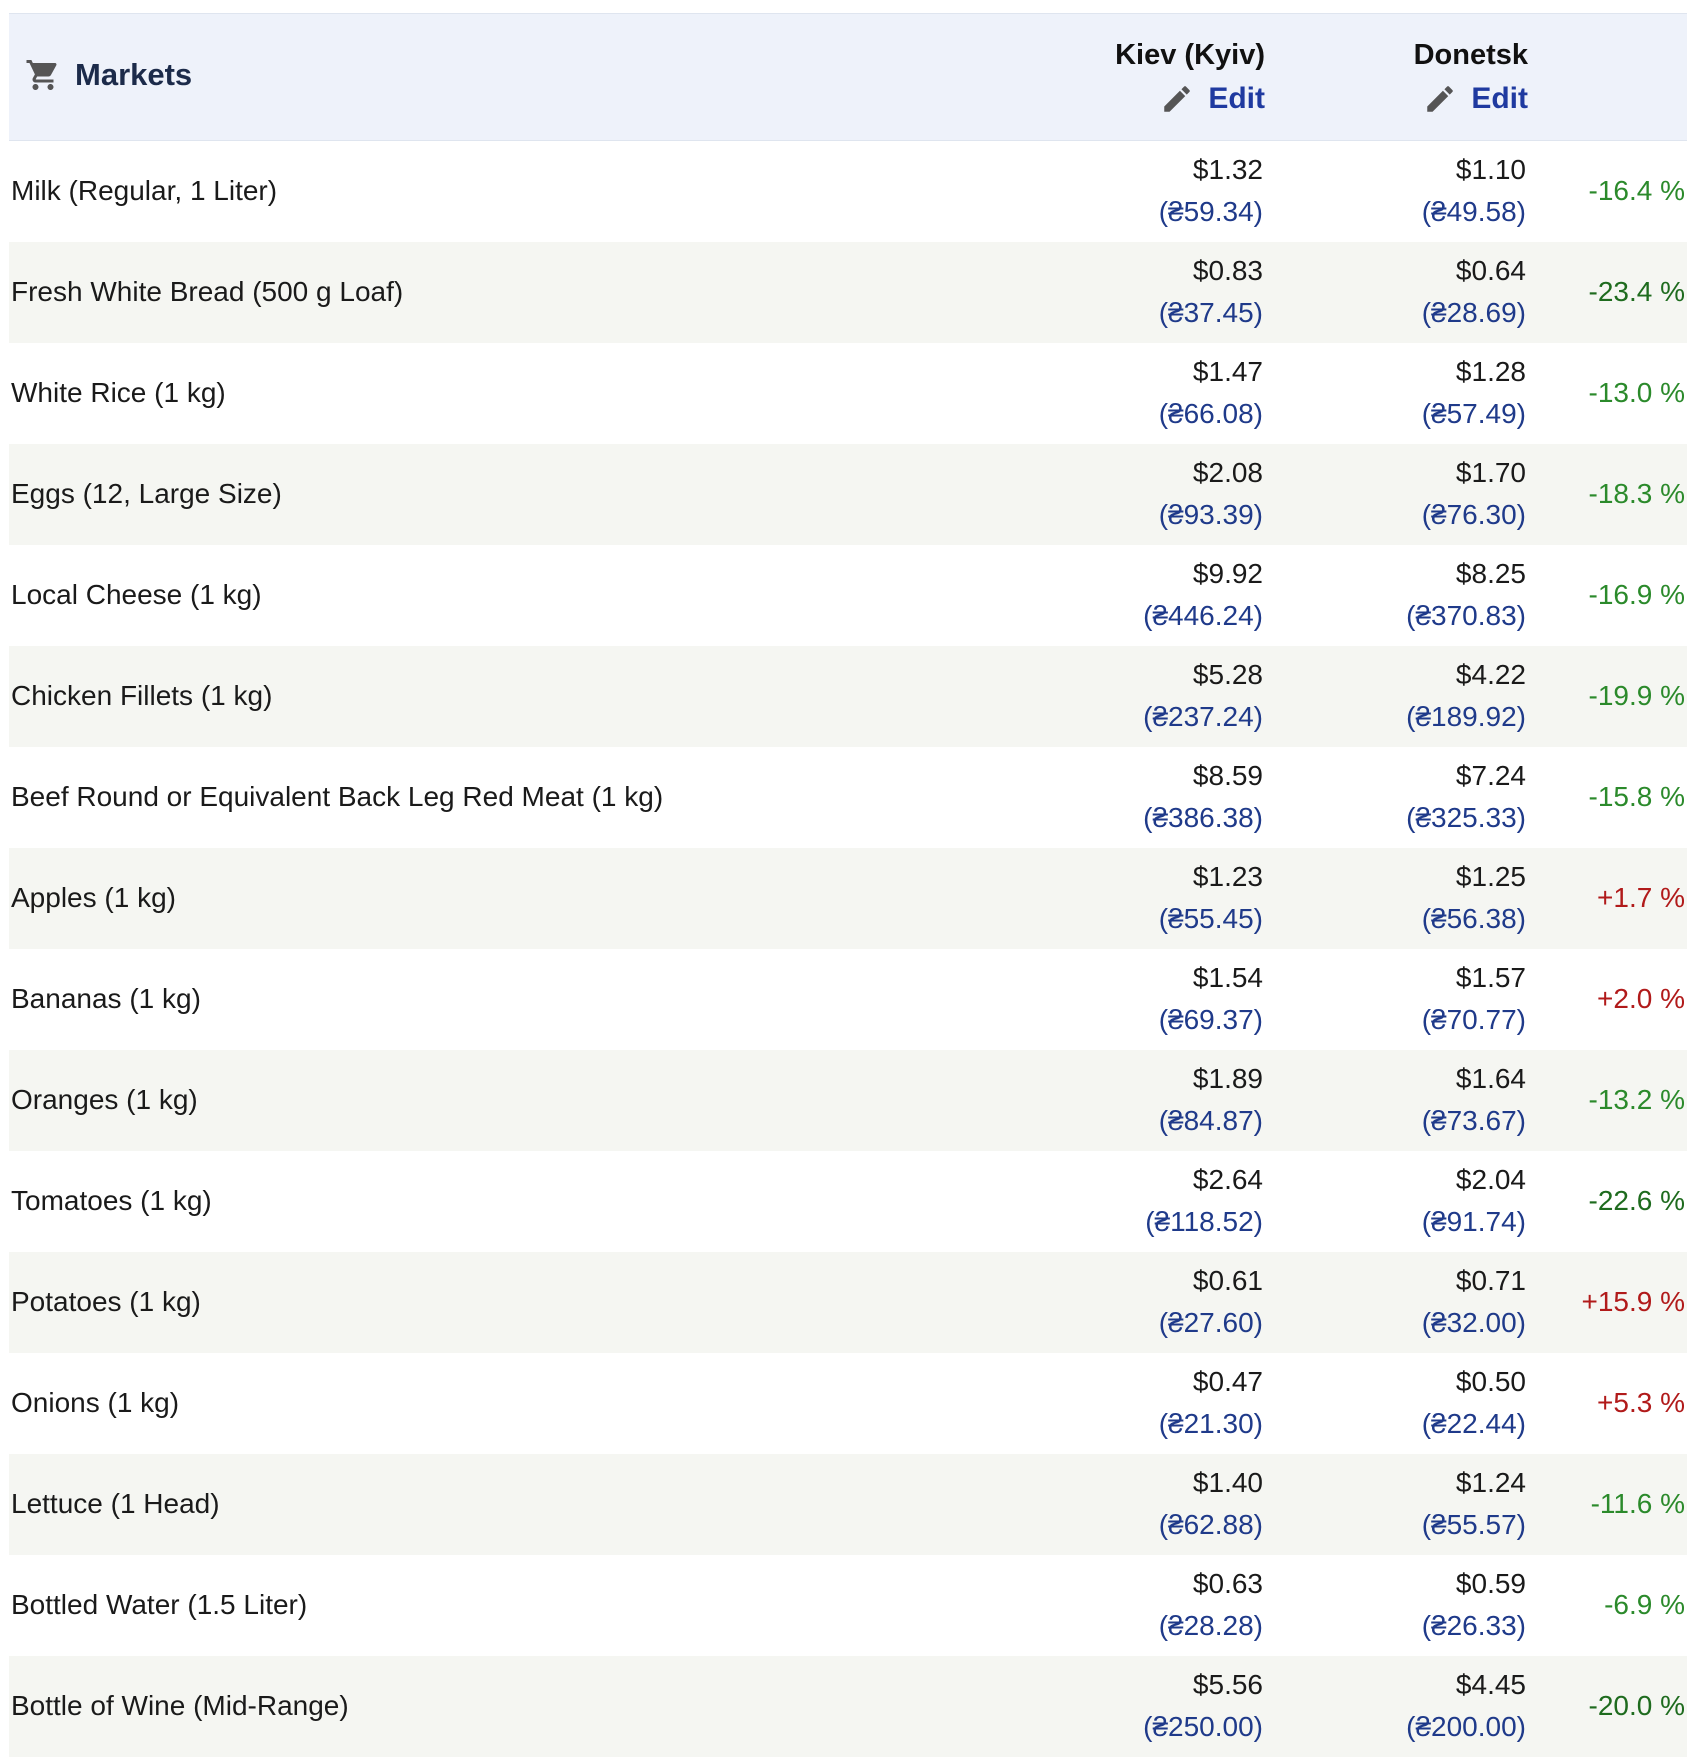 The width and height of the screenshot is (1702, 1757). I want to click on item-name: Tomatoes (1 kg), so click(111, 1200).